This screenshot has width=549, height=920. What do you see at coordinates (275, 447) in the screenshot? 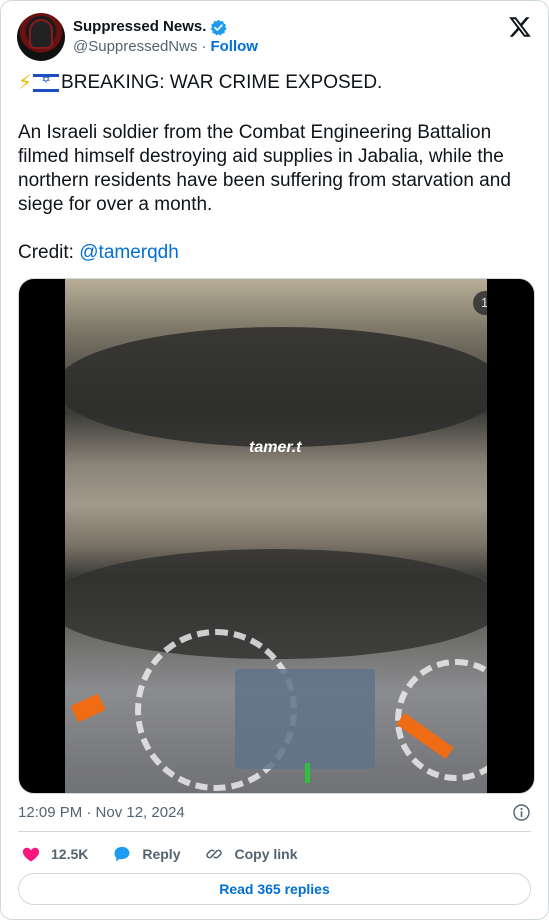
I see `video-watermark: tamer.t` at bounding box center [275, 447].